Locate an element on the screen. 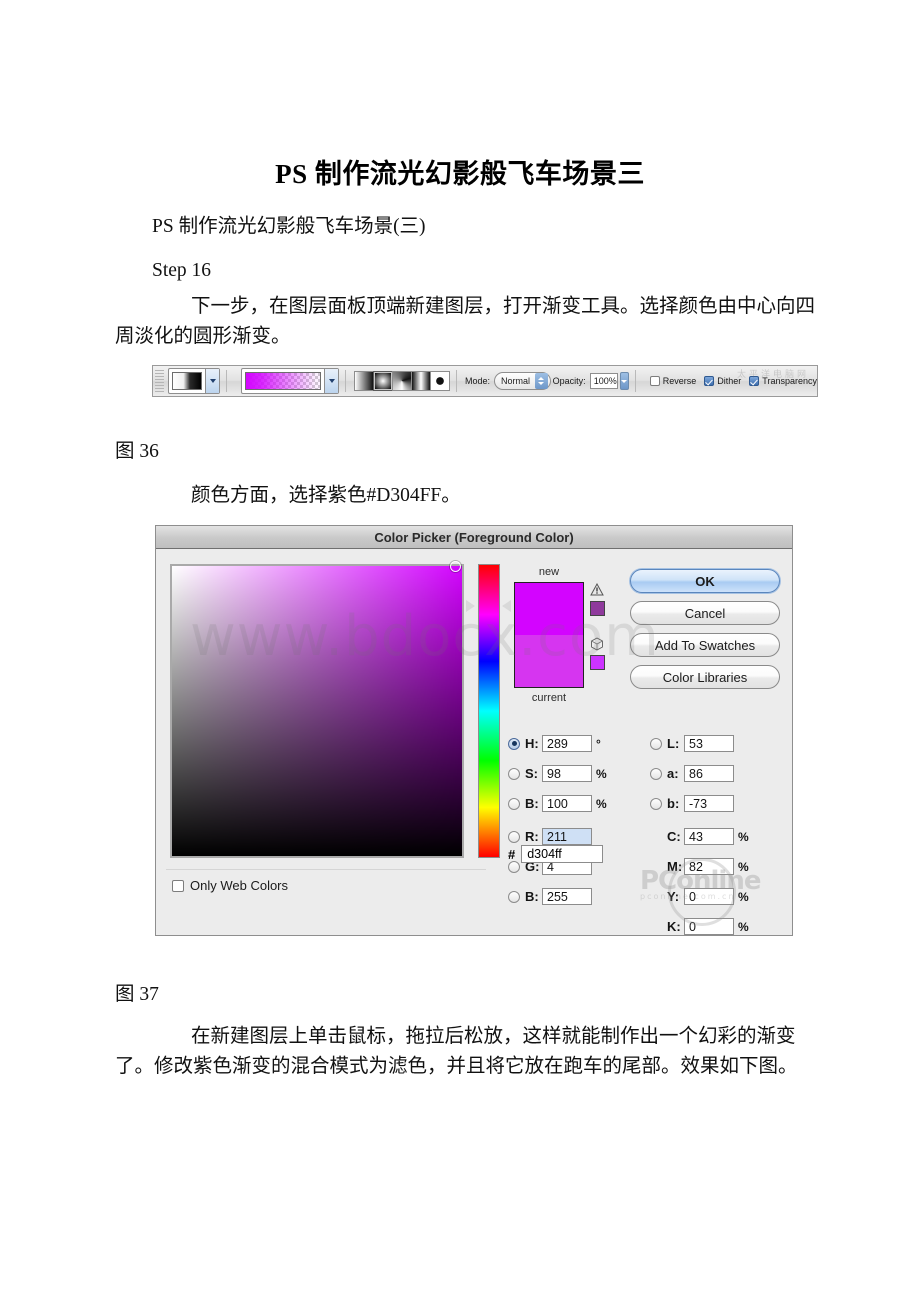  ok-button: OK is located at coordinates (705, 581).